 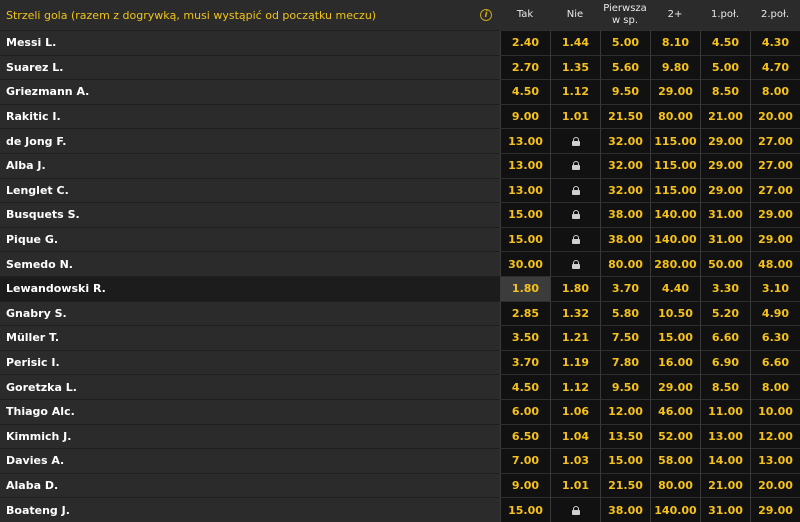 I want to click on odd-1pol-button: 3.30, so click(x=725, y=288).